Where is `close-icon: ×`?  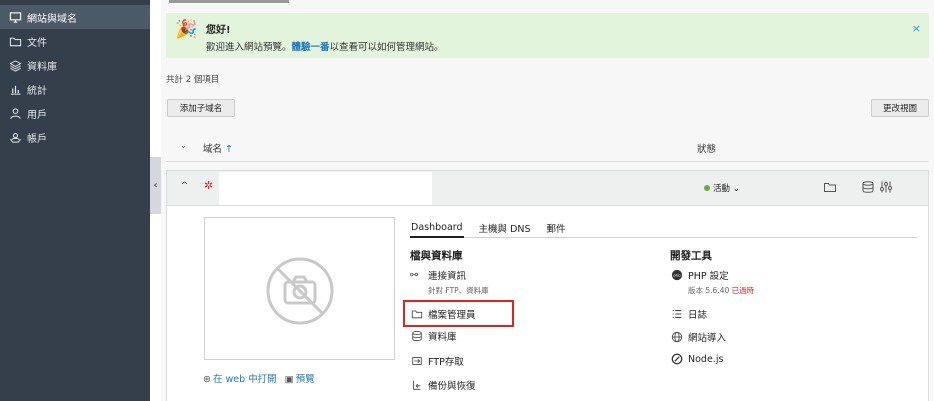 close-icon: × is located at coordinates (916, 28).